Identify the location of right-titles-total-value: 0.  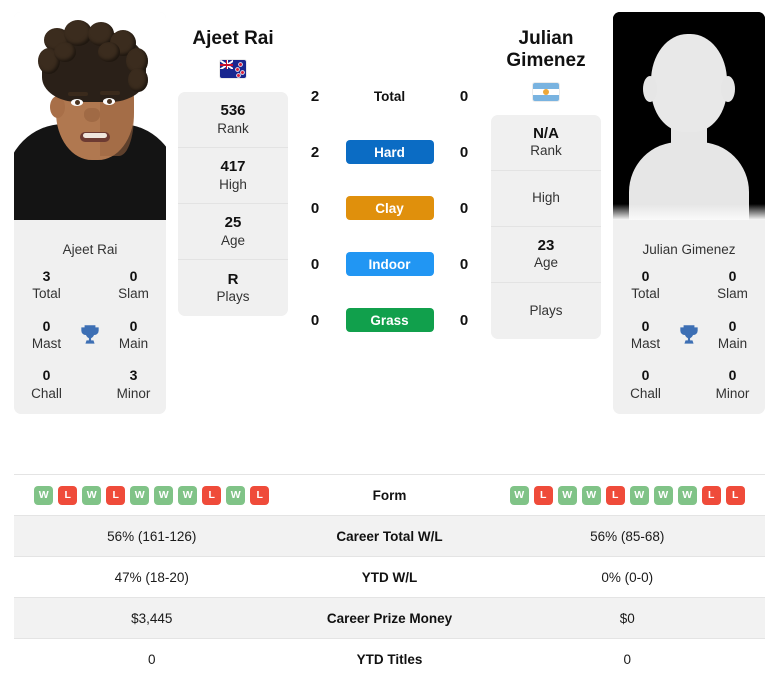
(645, 276).